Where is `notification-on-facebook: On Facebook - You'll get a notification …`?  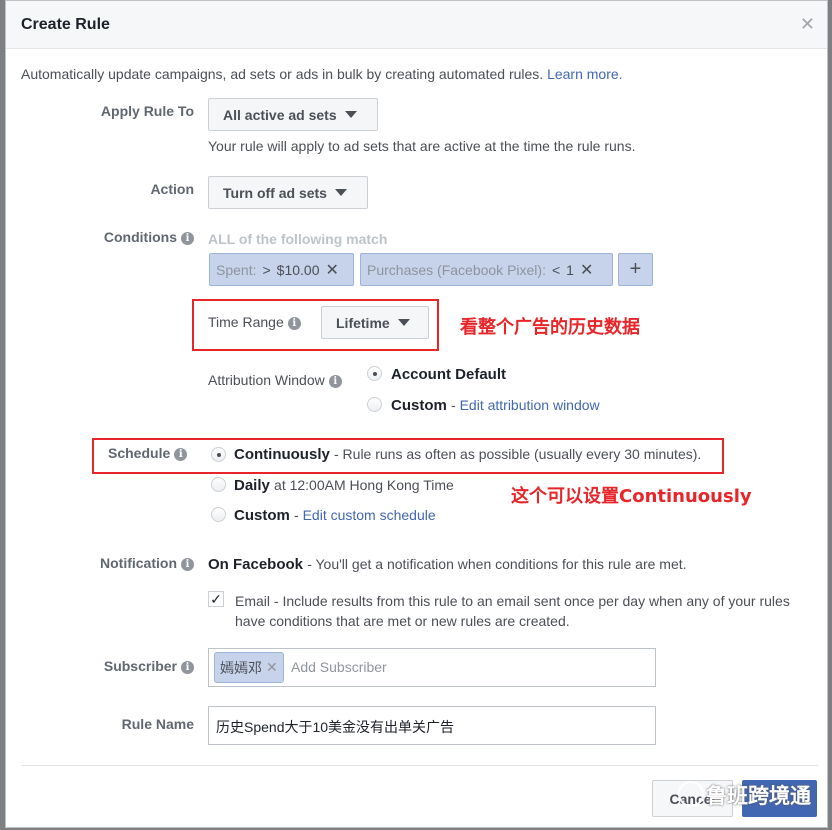 notification-on-facebook: On Facebook - You'll get a notification … is located at coordinates (447, 564).